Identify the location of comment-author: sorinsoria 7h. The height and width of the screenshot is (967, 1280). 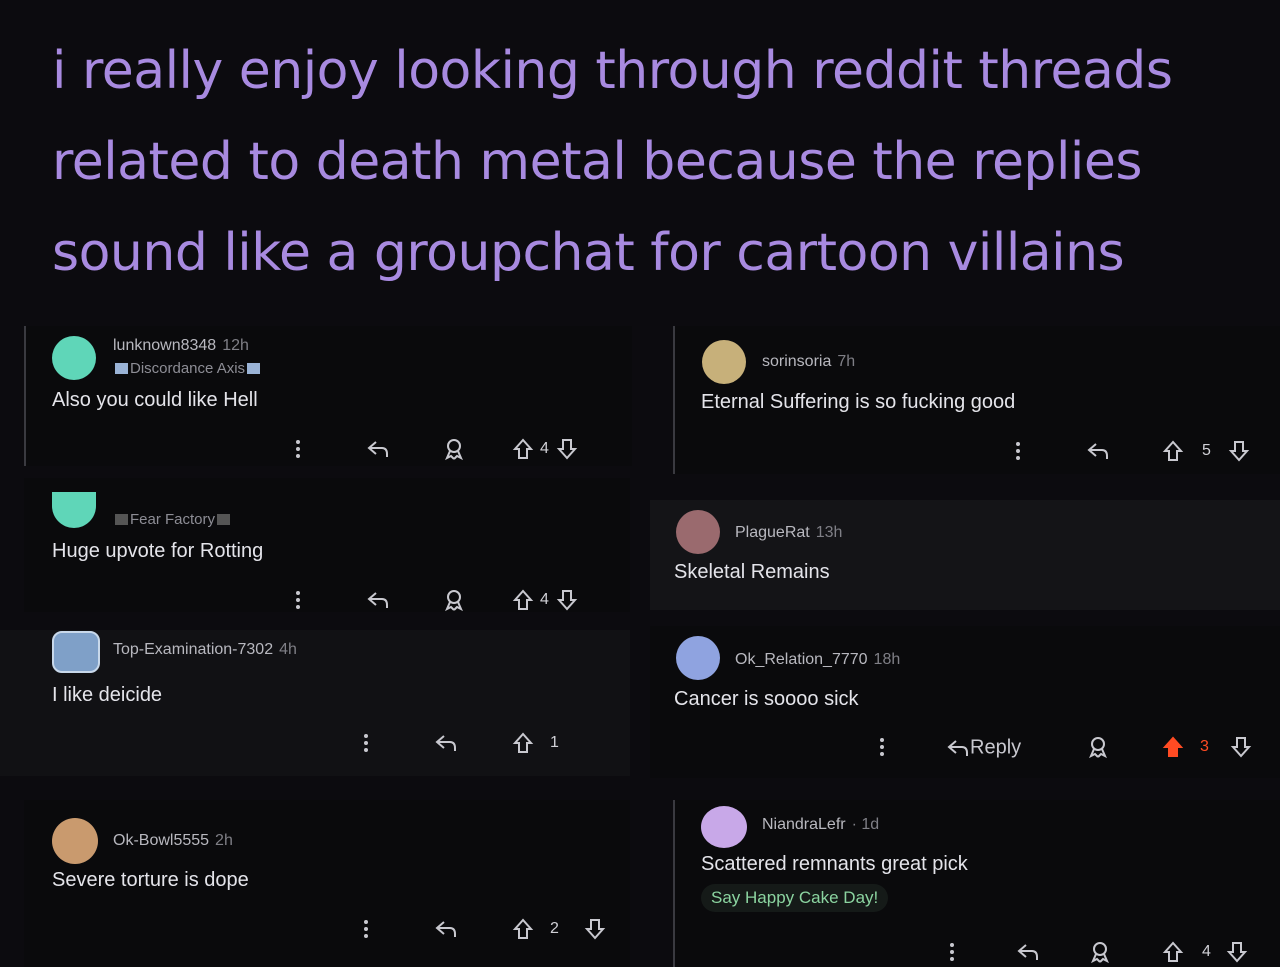
(808, 362).